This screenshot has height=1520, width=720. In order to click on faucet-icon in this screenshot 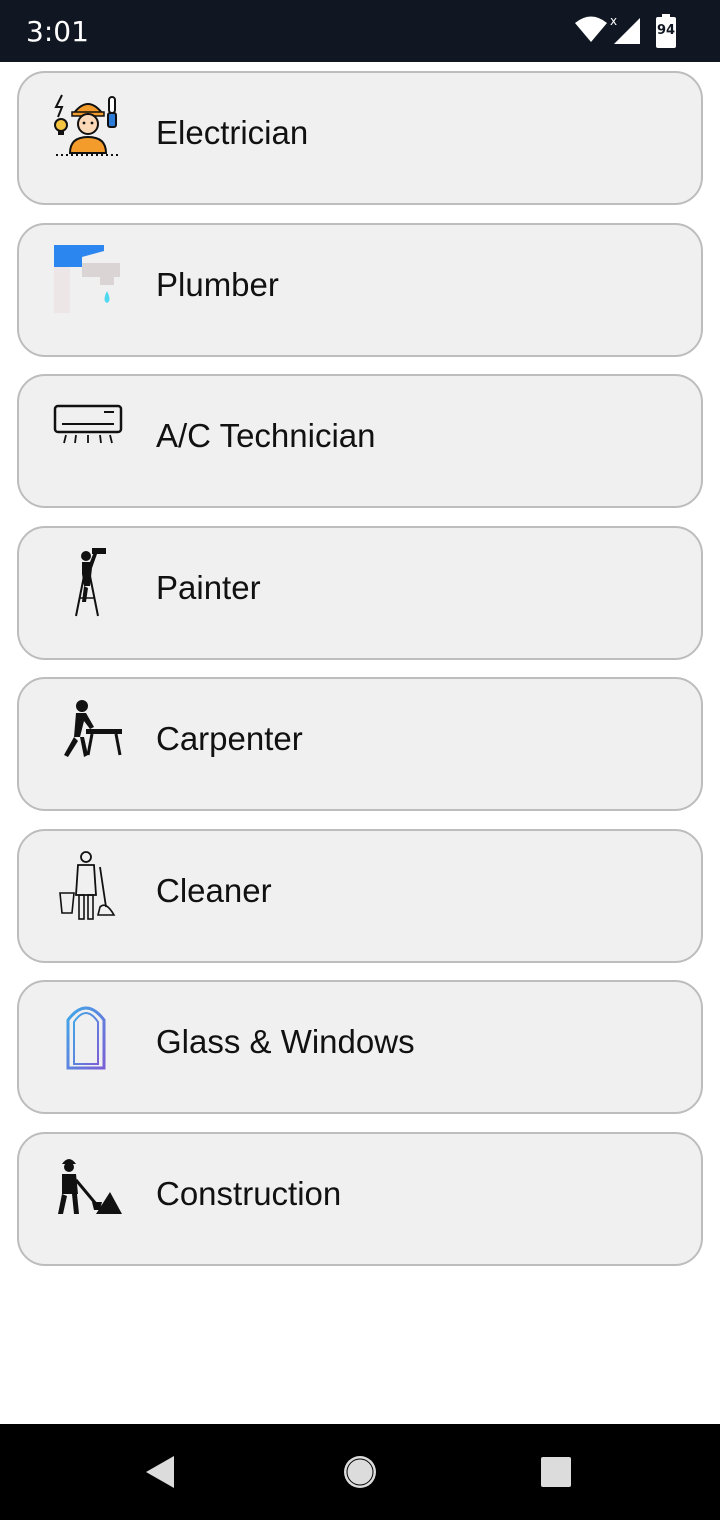, I will do `click(87, 278)`.